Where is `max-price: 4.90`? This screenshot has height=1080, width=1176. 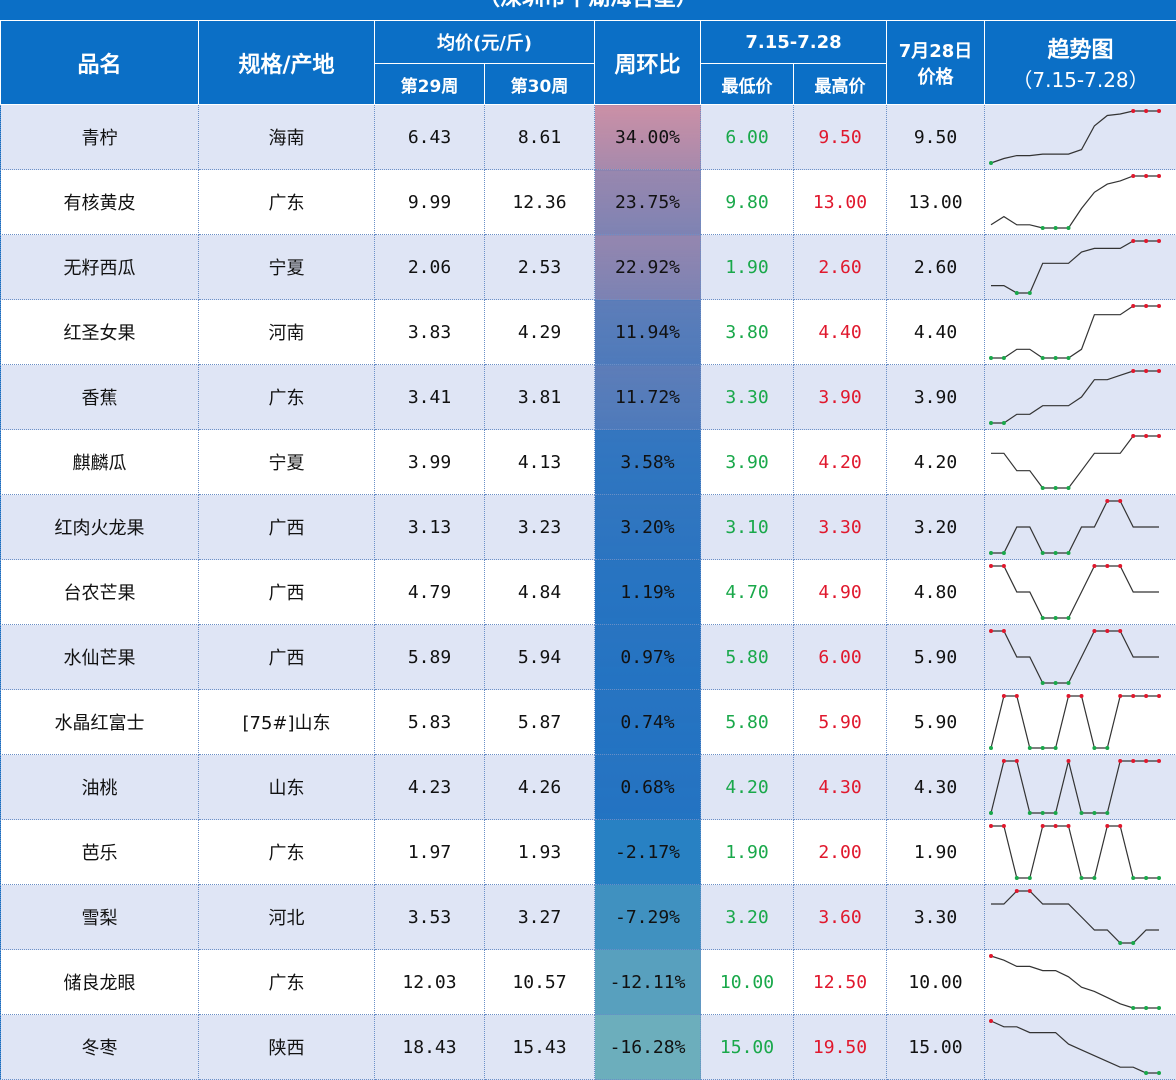
max-price: 4.90 is located at coordinates (840, 592).